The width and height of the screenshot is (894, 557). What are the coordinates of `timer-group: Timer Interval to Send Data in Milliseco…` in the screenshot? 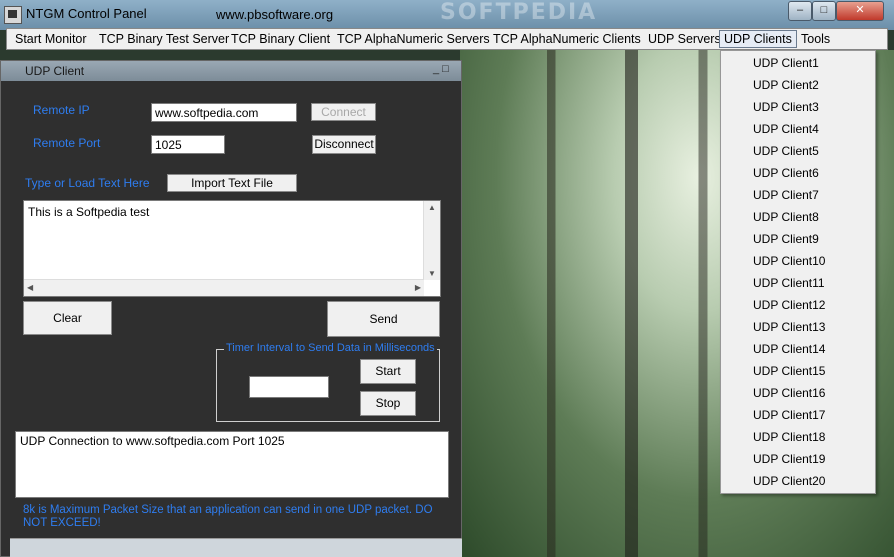 It's located at (328, 382).